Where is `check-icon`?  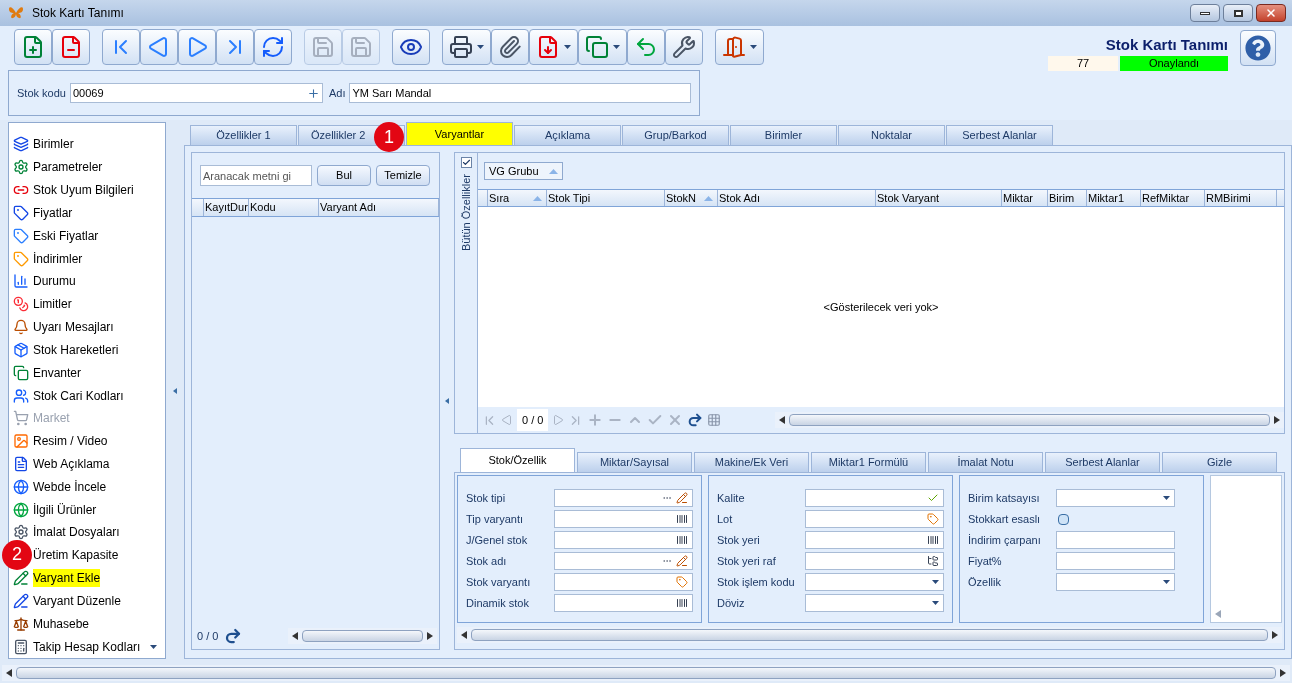 check-icon is located at coordinates (933, 498).